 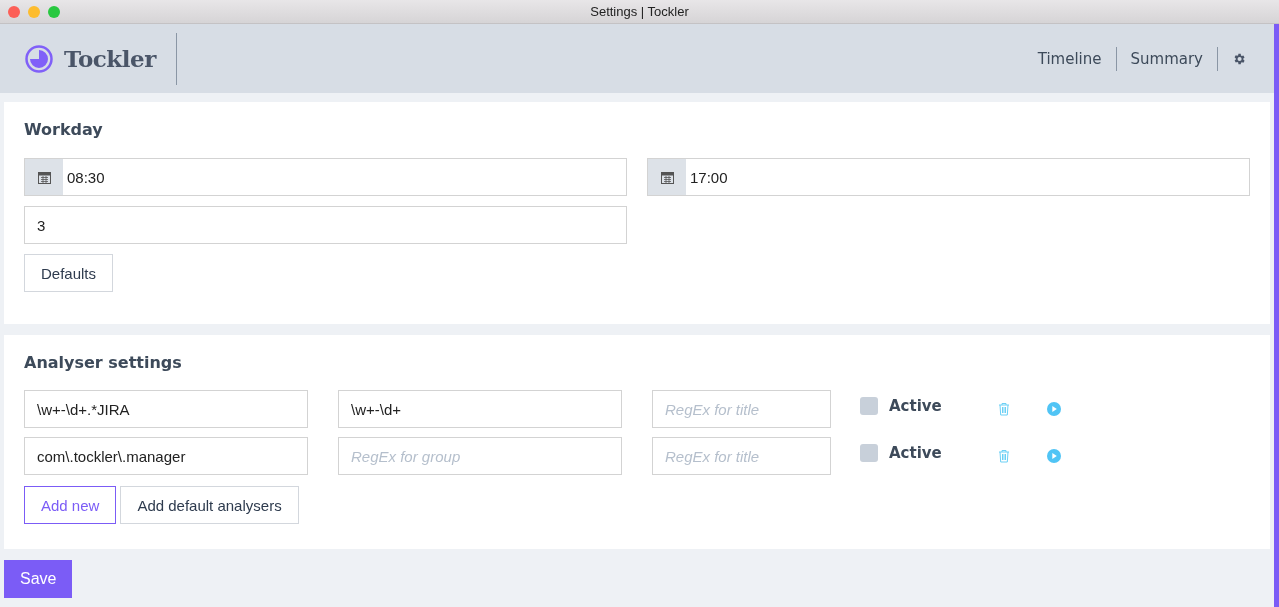 I want to click on hours-field: 3, so click(x=325, y=225).